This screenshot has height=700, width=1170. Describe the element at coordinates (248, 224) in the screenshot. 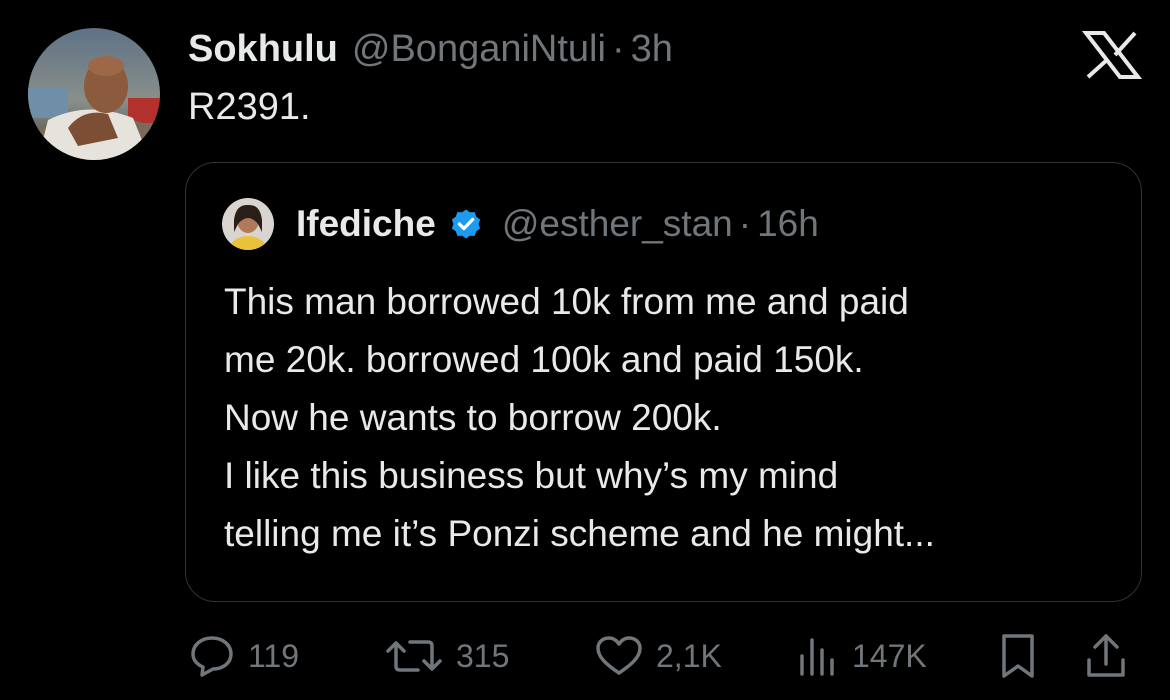

I see `quoted-author-avatar` at that location.